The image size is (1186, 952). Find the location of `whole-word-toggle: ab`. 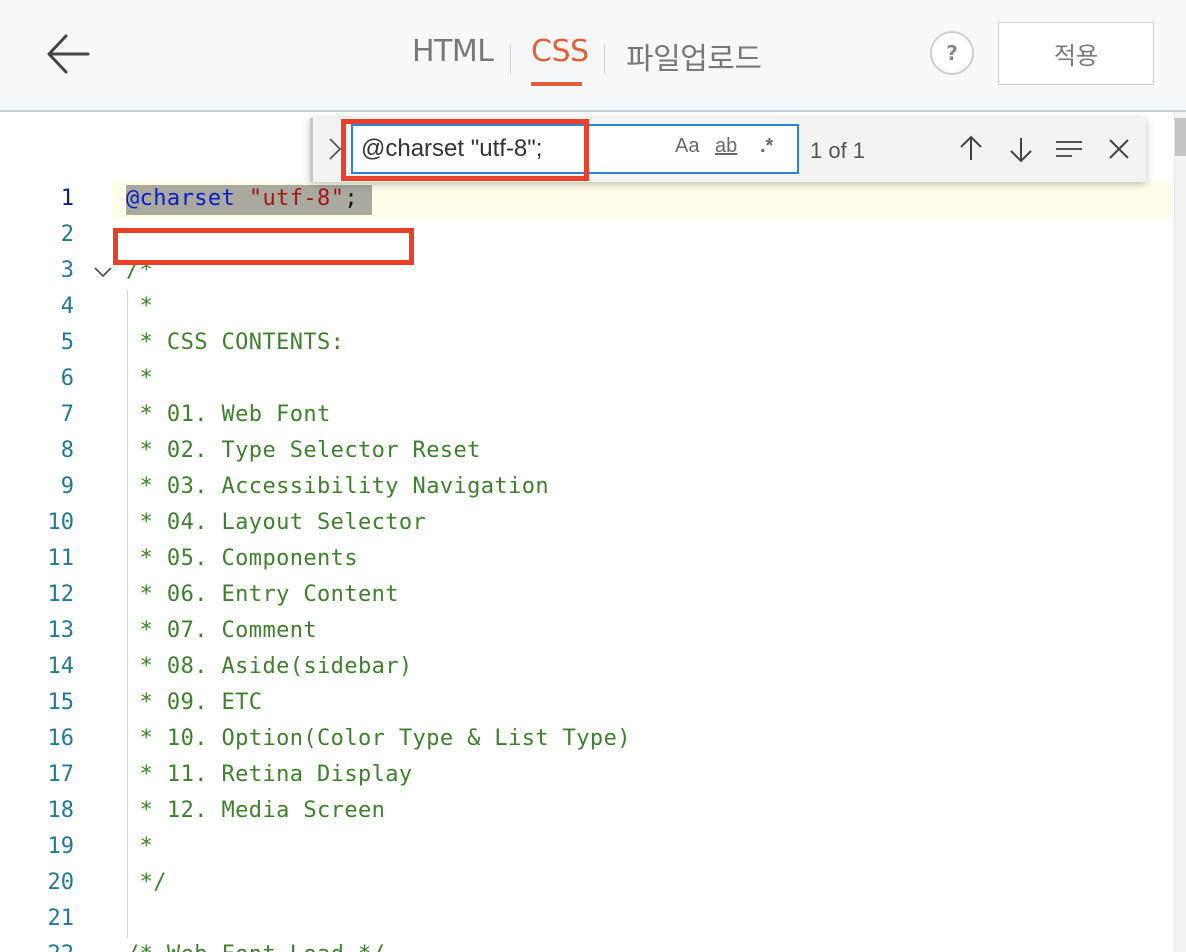

whole-word-toggle: ab is located at coordinates (726, 146).